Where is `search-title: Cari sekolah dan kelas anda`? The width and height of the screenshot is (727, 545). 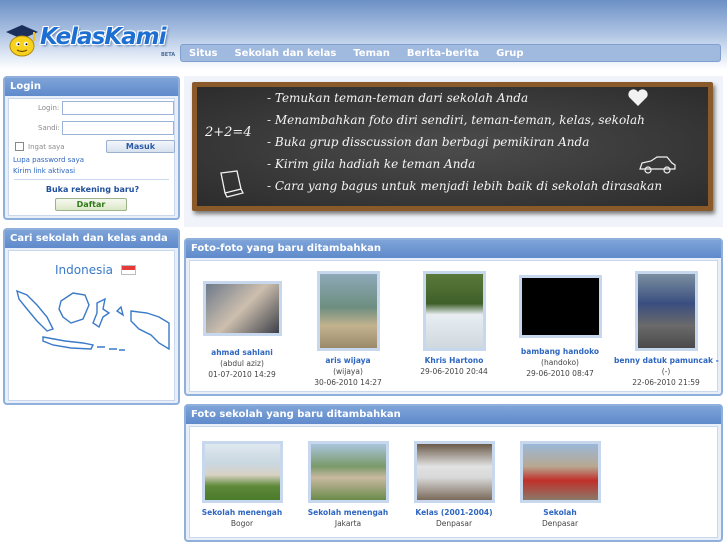
search-title: Cari sekolah dan kelas anda is located at coordinates (91, 239).